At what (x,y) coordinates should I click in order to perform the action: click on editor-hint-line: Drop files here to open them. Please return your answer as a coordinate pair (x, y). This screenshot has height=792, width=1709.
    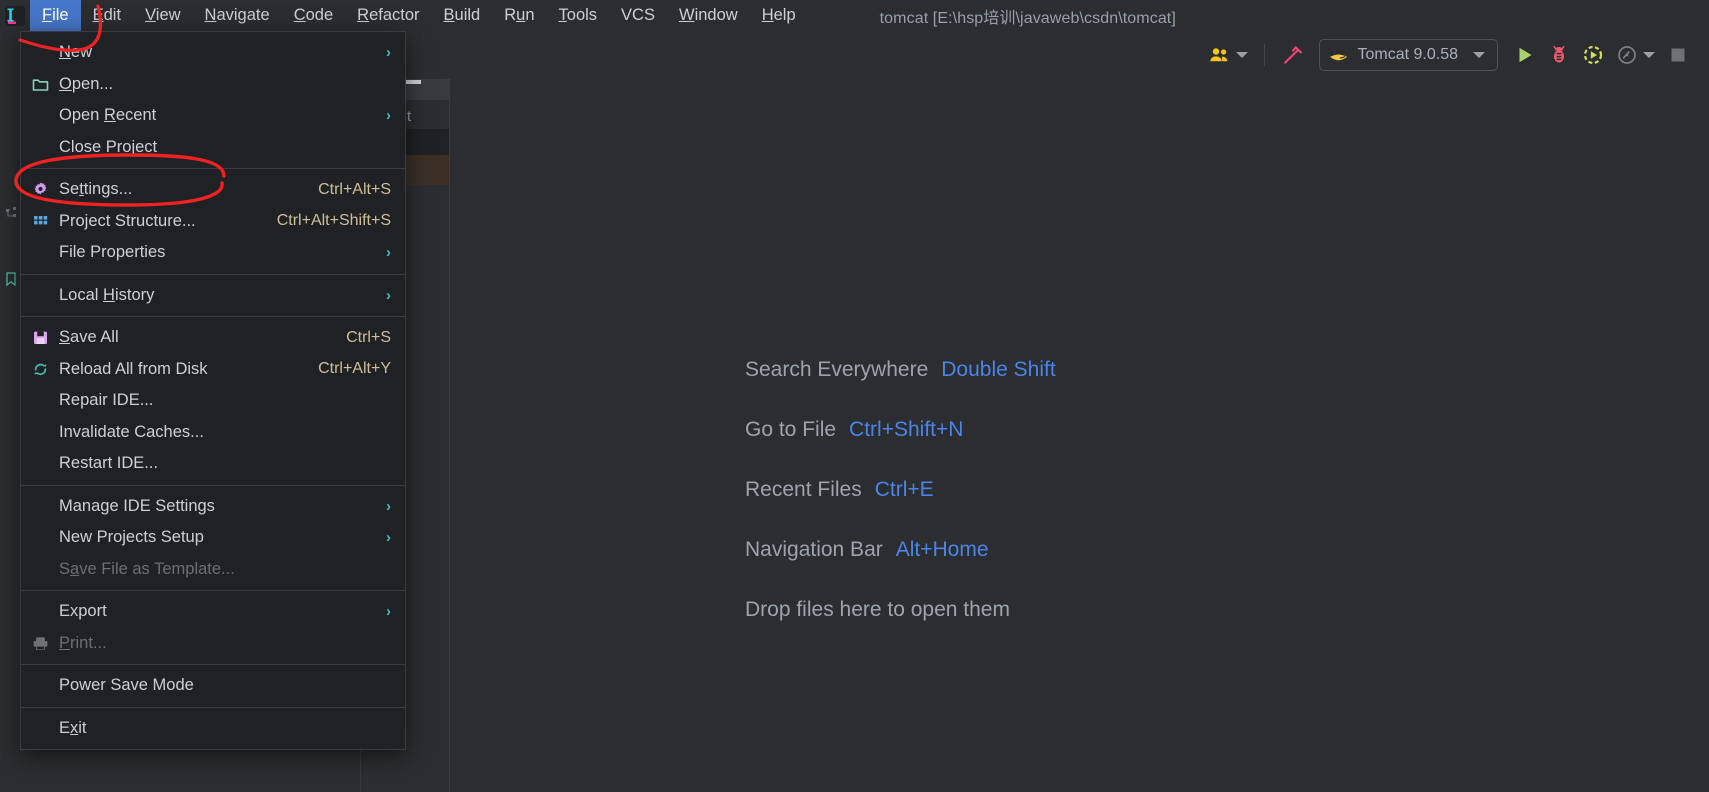
    Looking at the image, I should click on (900, 610).